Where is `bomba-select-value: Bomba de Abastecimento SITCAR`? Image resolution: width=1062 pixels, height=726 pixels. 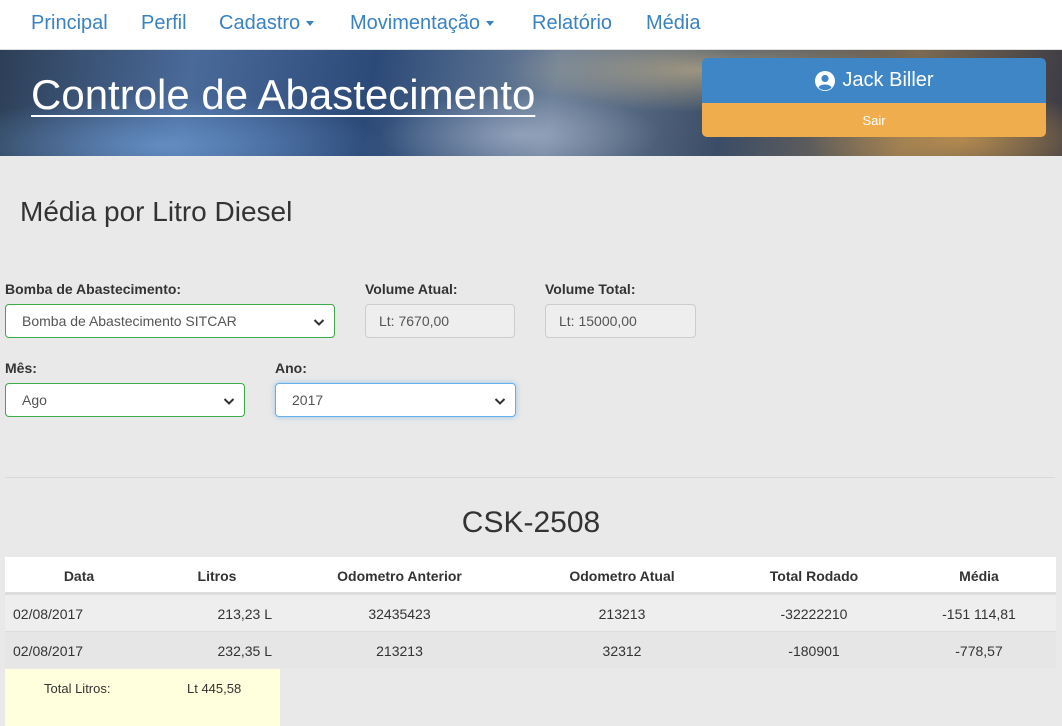
bomba-select-value: Bomba de Abastecimento SITCAR is located at coordinates (129, 321).